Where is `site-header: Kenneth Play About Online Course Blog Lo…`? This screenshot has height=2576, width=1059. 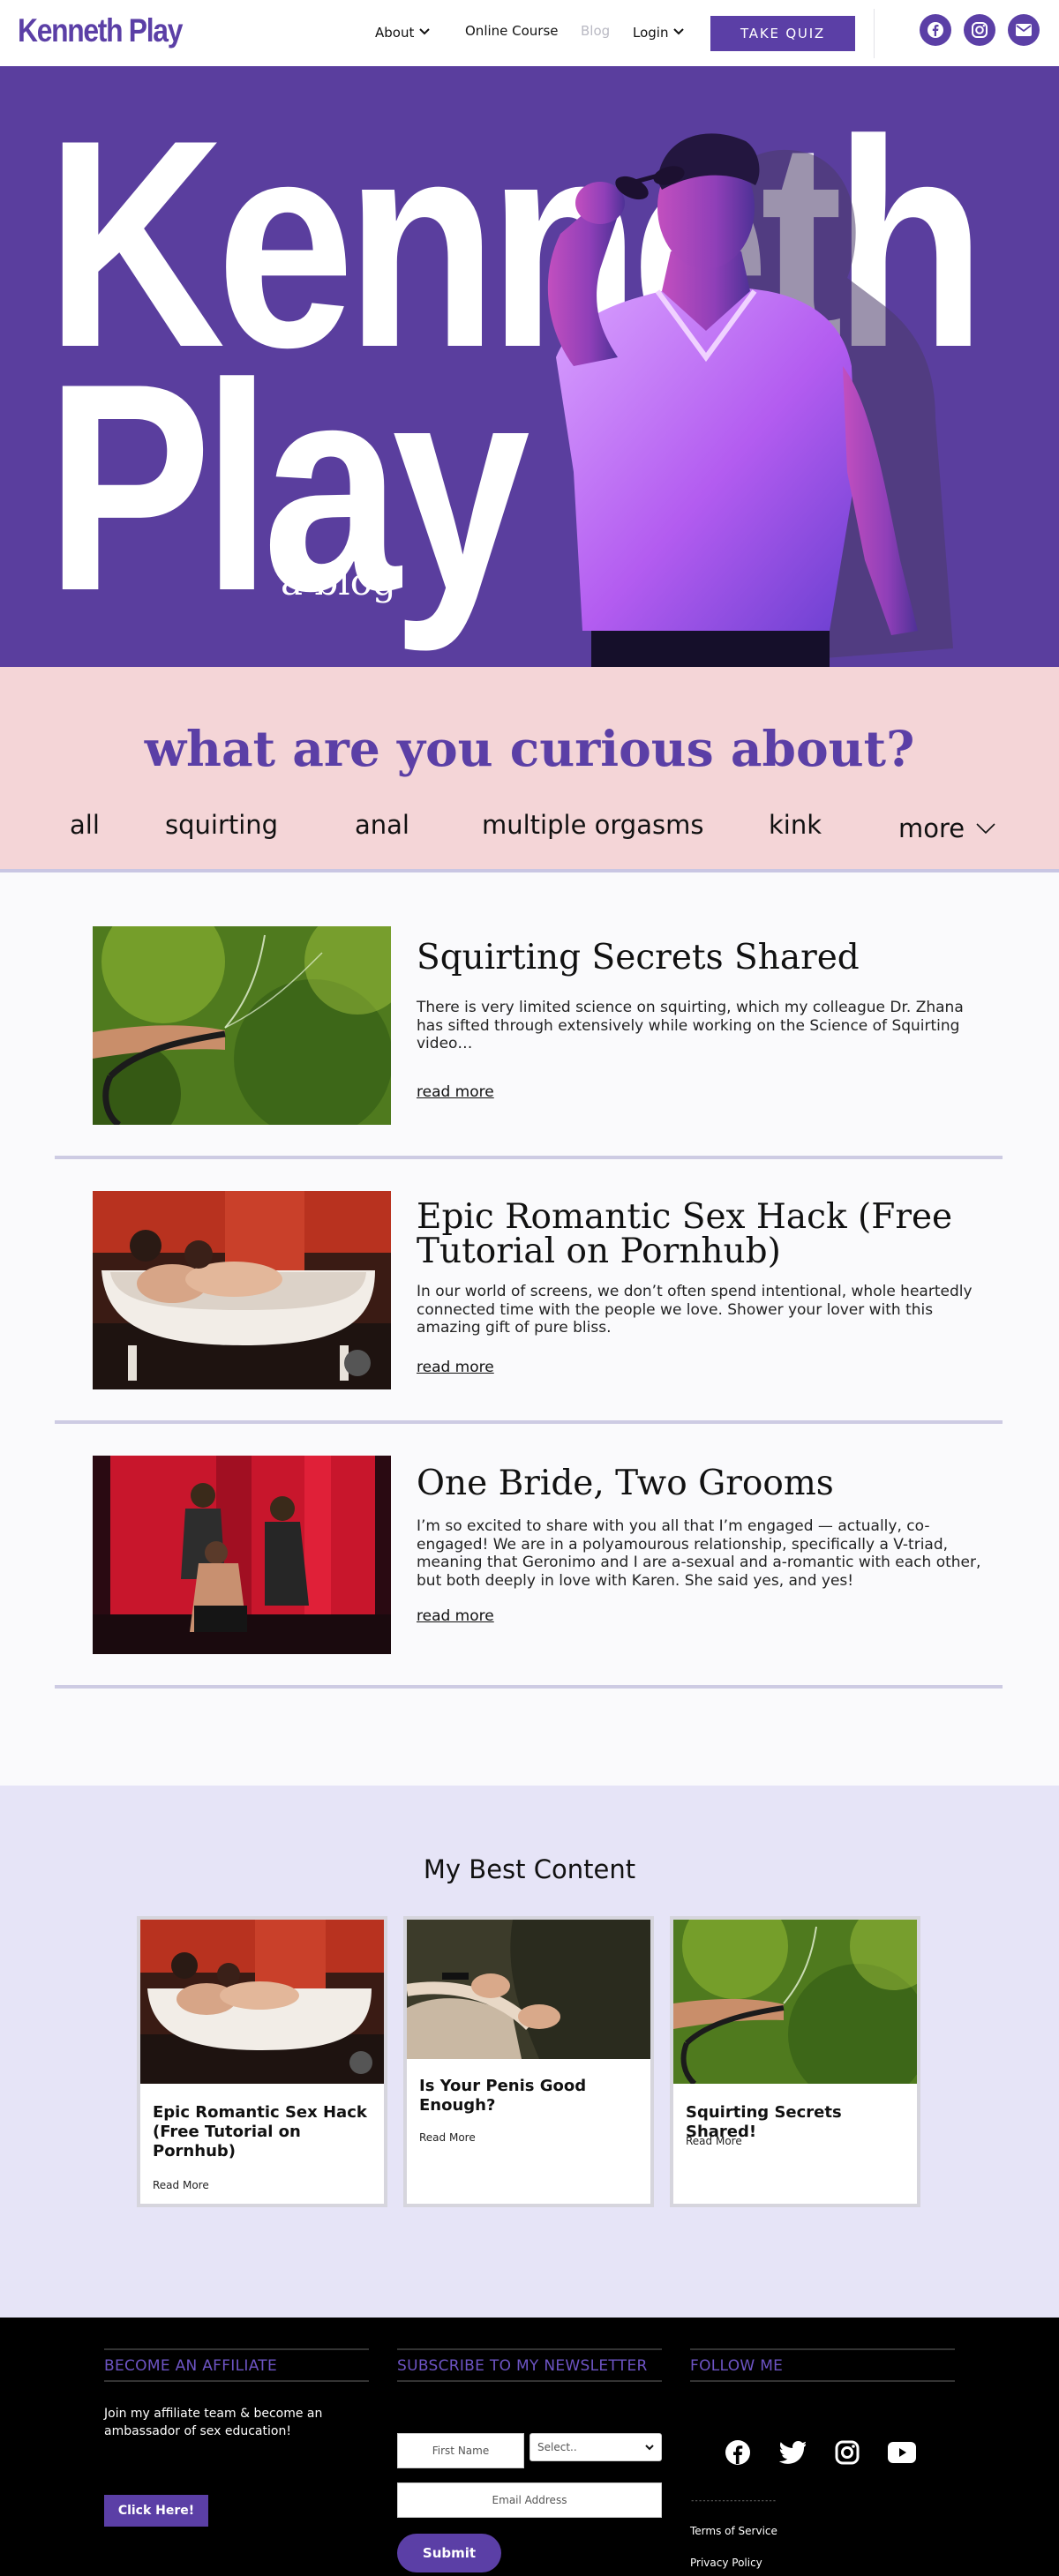
site-header: Kenneth Play About Online Course Blog Lo… is located at coordinates (529, 33).